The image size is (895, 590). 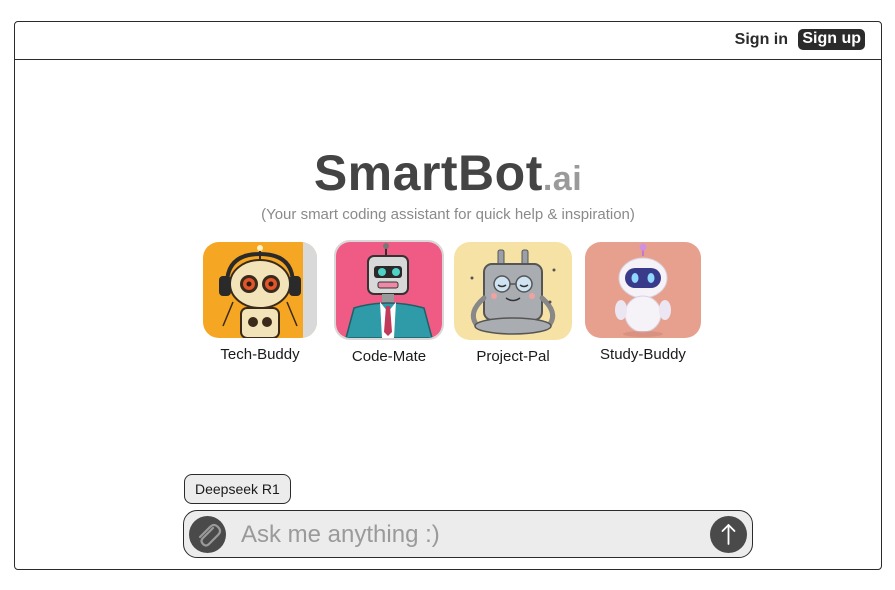 What do you see at coordinates (562, 179) in the screenshot?
I see `brand-tld: .ai` at bounding box center [562, 179].